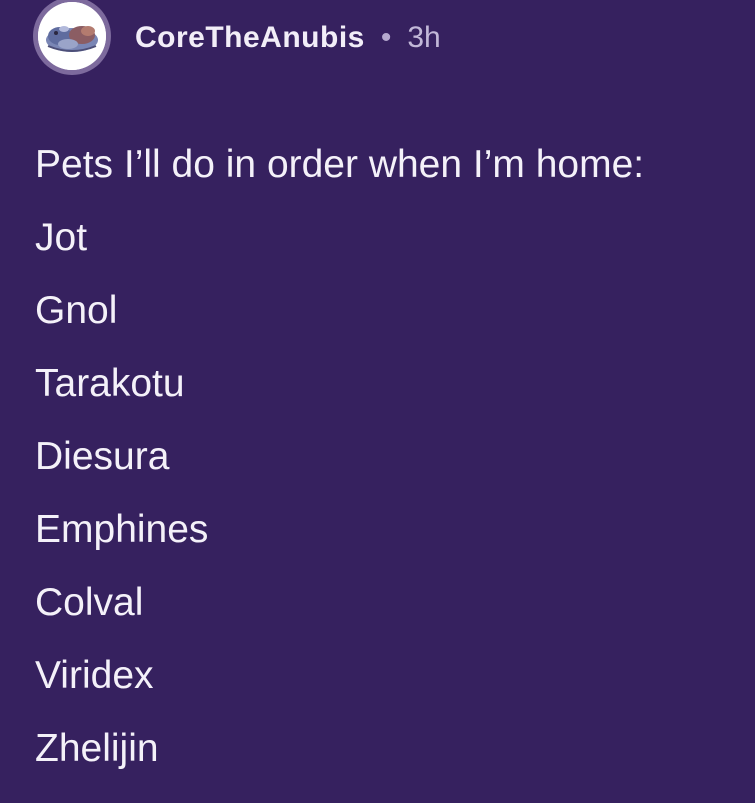 The width and height of the screenshot is (755, 803). Describe the element at coordinates (61, 237) in the screenshot. I see `pet-list-item-jot: Jot` at that location.